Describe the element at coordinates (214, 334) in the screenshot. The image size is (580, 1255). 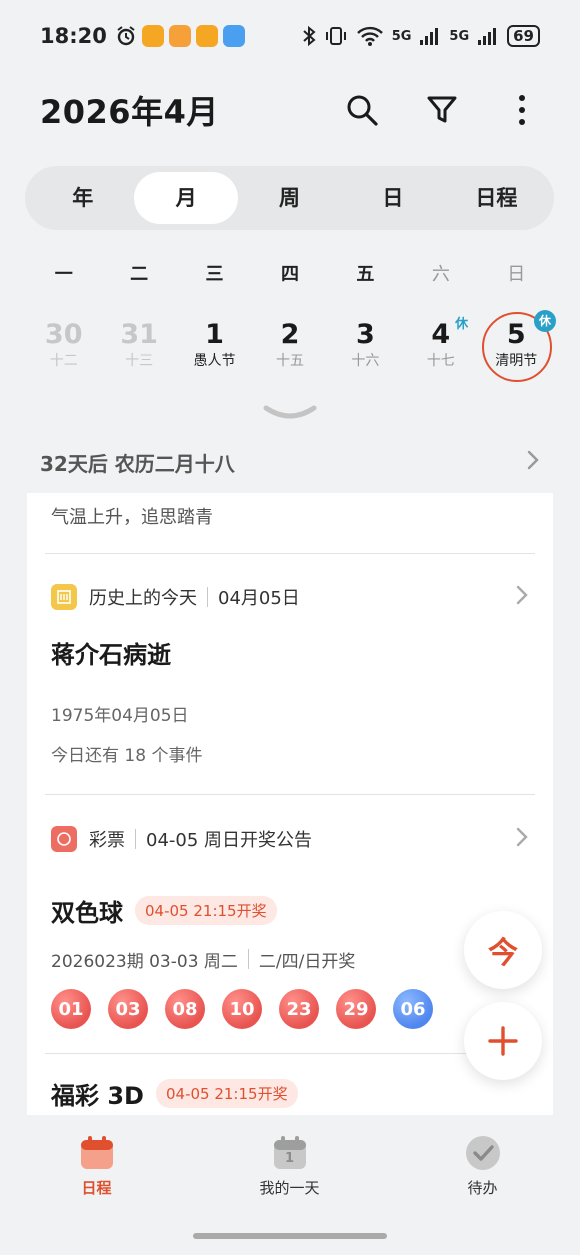
I see `date-number: 1` at that location.